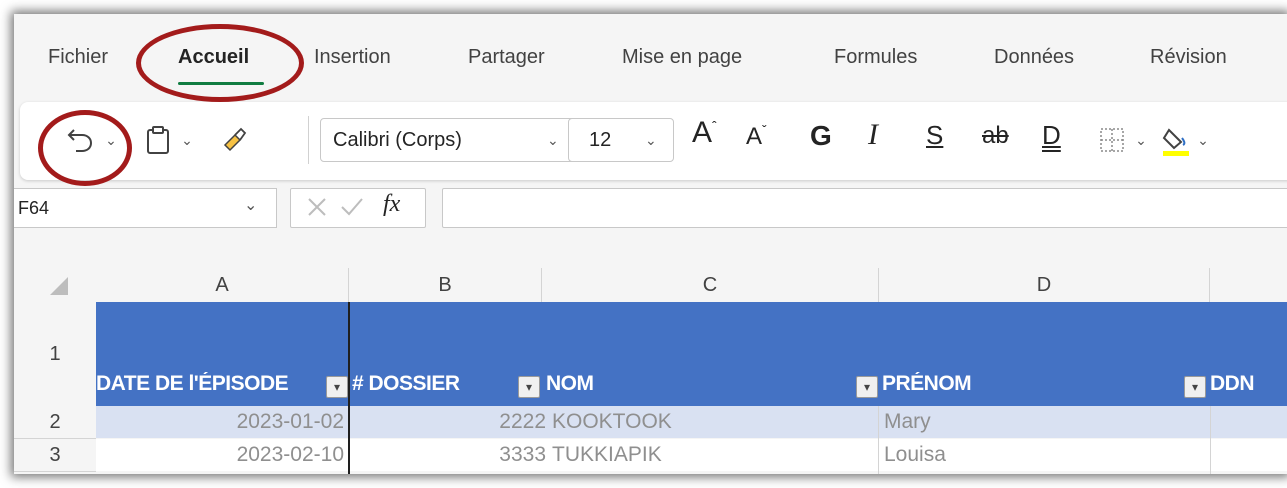 The height and width of the screenshot is (488, 1287). I want to click on select-all-triangle-icon, so click(59, 286).